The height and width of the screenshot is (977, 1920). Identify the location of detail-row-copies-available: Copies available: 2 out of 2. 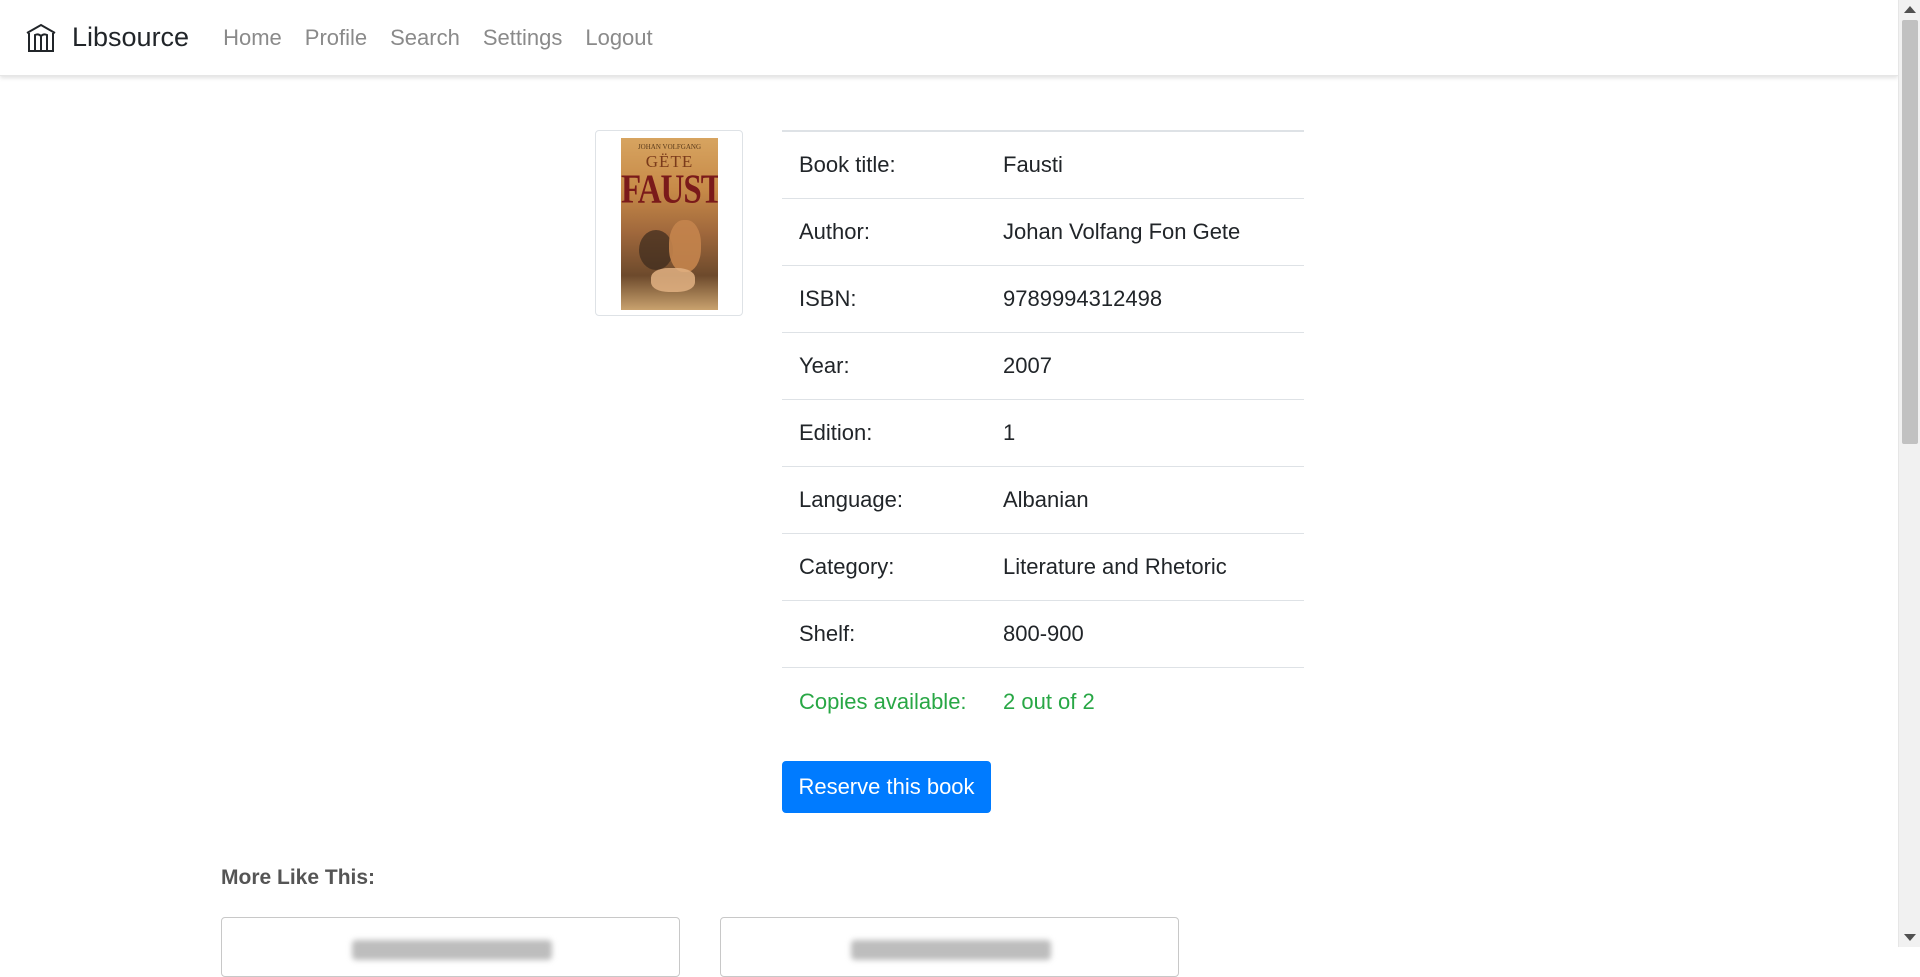
(1043, 701).